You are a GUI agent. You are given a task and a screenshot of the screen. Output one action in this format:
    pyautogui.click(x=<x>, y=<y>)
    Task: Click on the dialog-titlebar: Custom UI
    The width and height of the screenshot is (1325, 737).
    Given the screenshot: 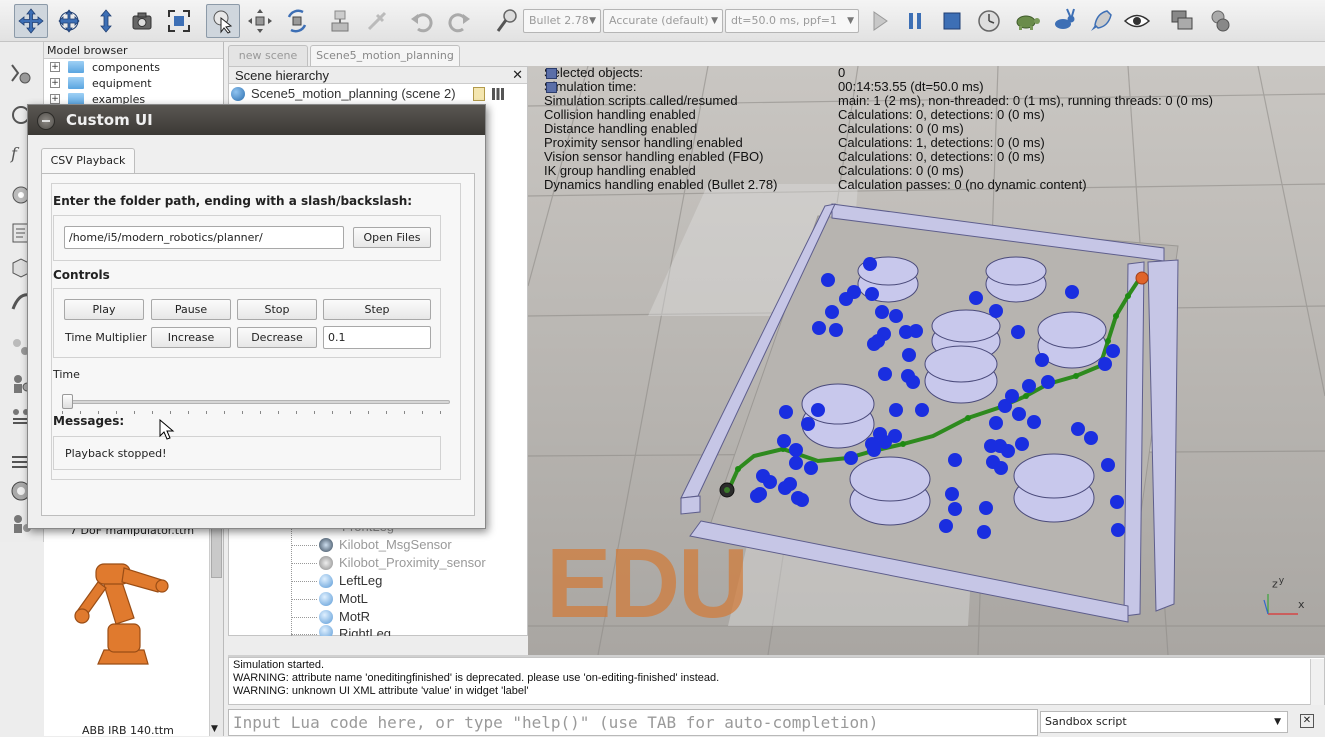 What is the action you would take?
    pyautogui.click(x=256, y=120)
    